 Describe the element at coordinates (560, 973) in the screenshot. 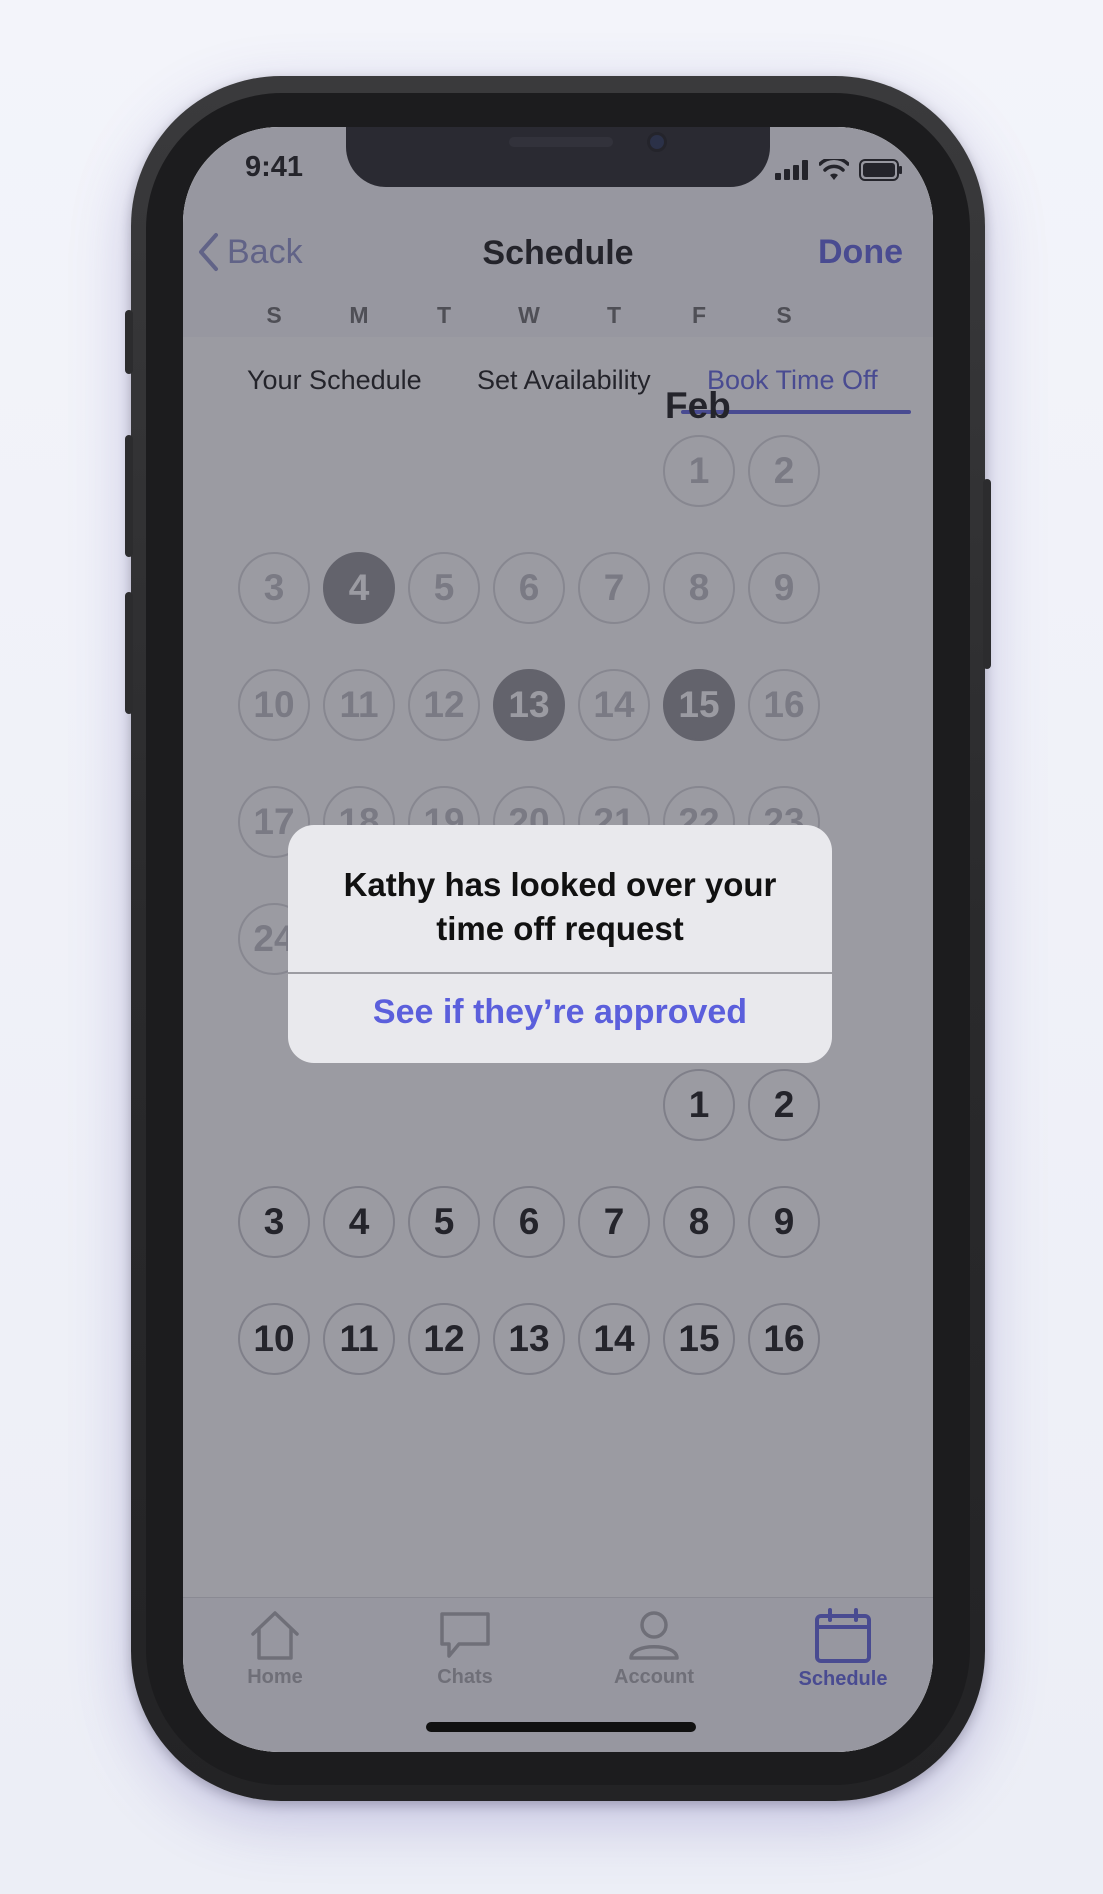

I see `alert-divider` at that location.